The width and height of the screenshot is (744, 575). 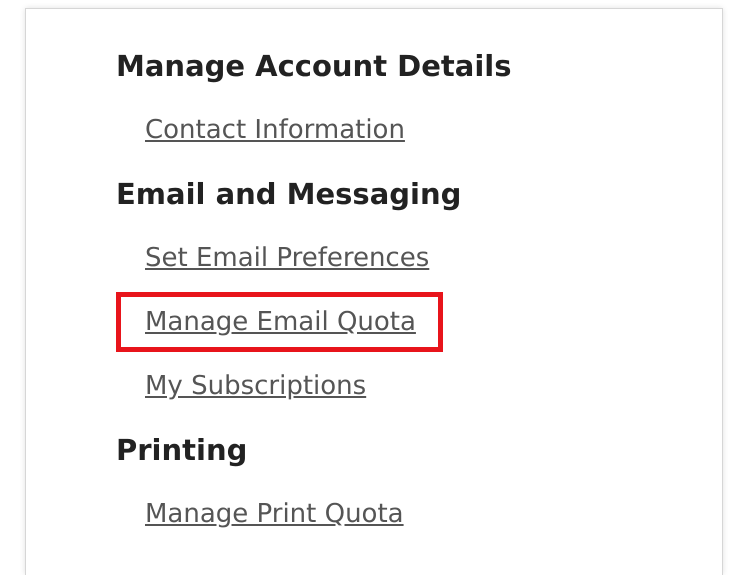 What do you see at coordinates (274, 514) in the screenshot?
I see `menu-link: Manage Print Quota` at bounding box center [274, 514].